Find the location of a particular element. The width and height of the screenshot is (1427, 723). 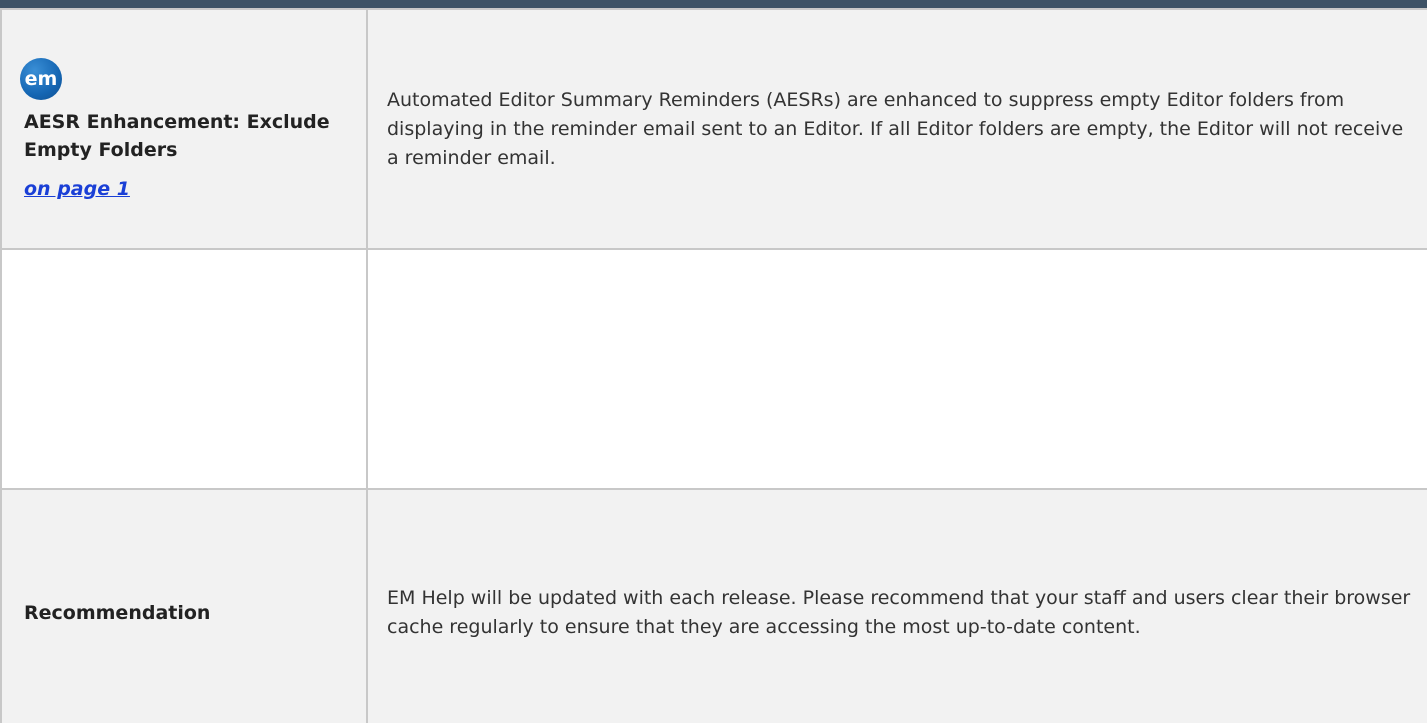

em-logo-icon: em is located at coordinates (41, 79).